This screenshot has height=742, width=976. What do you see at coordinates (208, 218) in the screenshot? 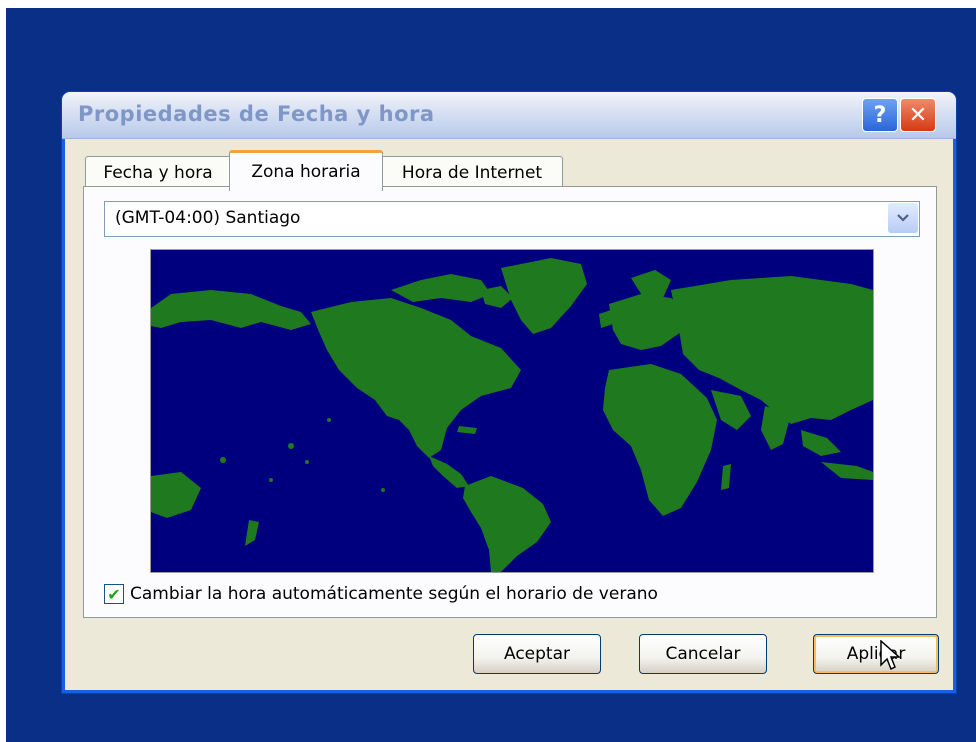
I see `timezone-value: (GMT-04:00) Santiago` at bounding box center [208, 218].